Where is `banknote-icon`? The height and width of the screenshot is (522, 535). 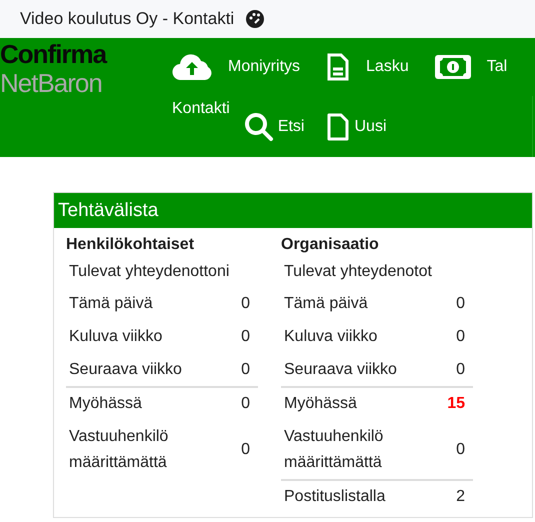
banknote-icon is located at coordinates (452, 67).